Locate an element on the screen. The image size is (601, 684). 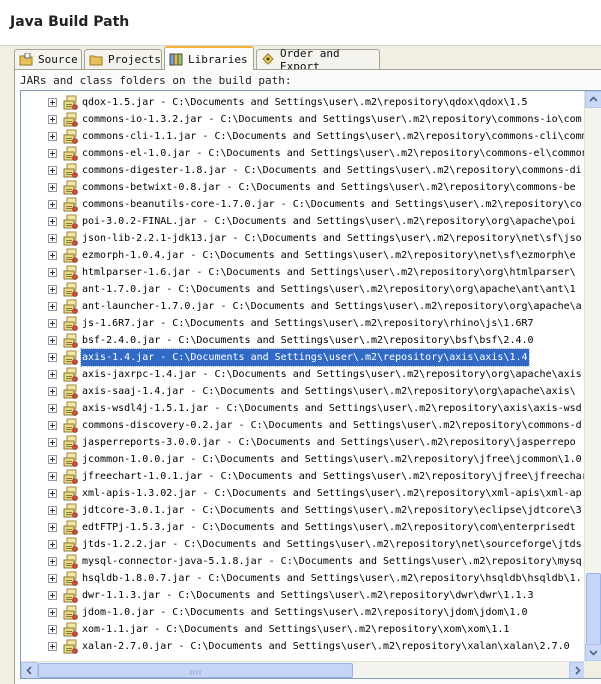
vertical-scrollbar is located at coordinates (592, 376).